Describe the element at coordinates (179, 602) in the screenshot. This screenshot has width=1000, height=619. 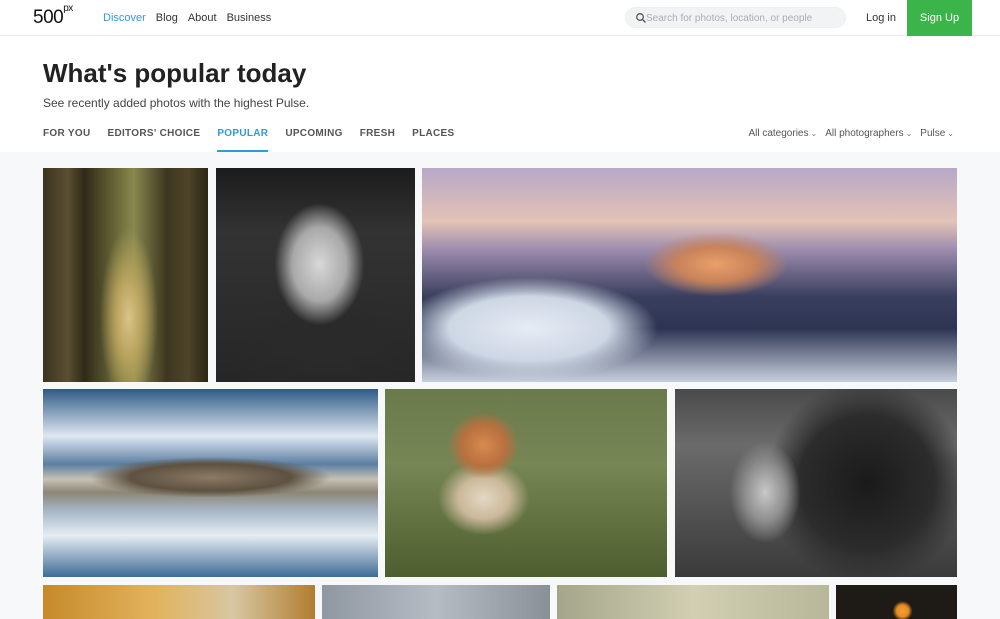
I see `photo-autumn-portrait` at that location.